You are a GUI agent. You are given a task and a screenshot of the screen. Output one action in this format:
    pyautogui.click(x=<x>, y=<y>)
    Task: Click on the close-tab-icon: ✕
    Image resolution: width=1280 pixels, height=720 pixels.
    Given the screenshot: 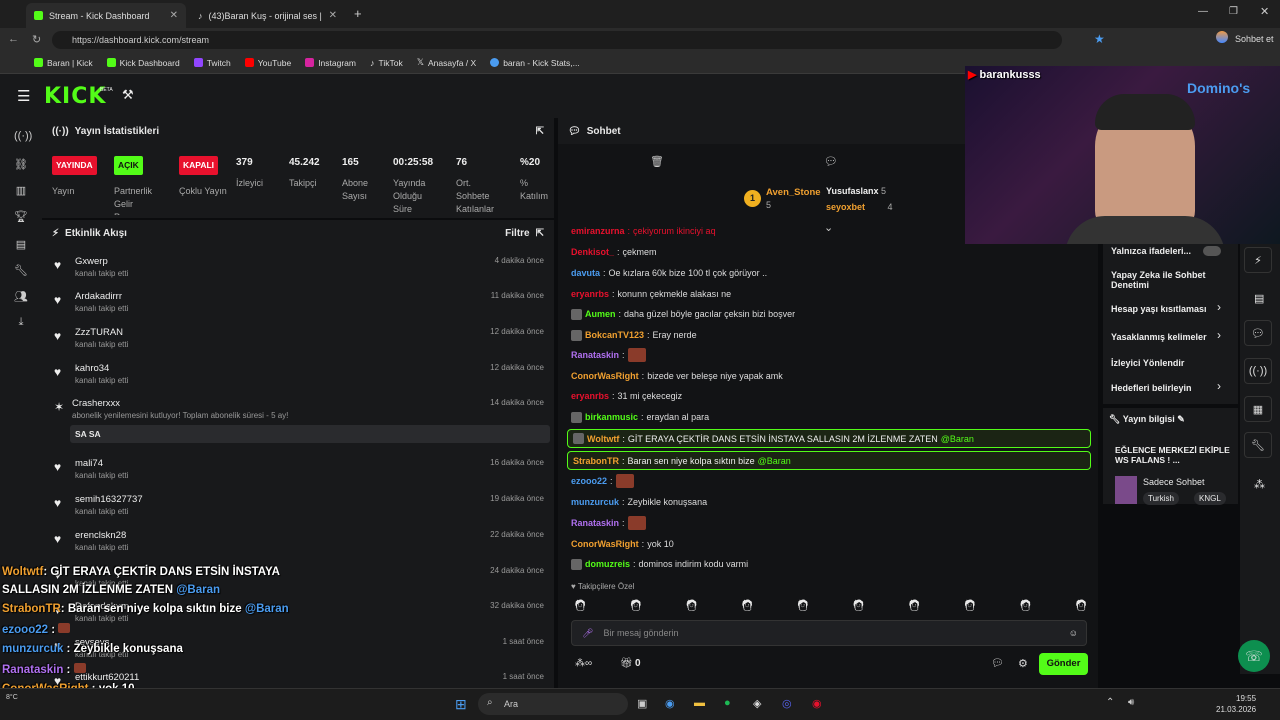 What is the action you would take?
    pyautogui.click(x=174, y=15)
    